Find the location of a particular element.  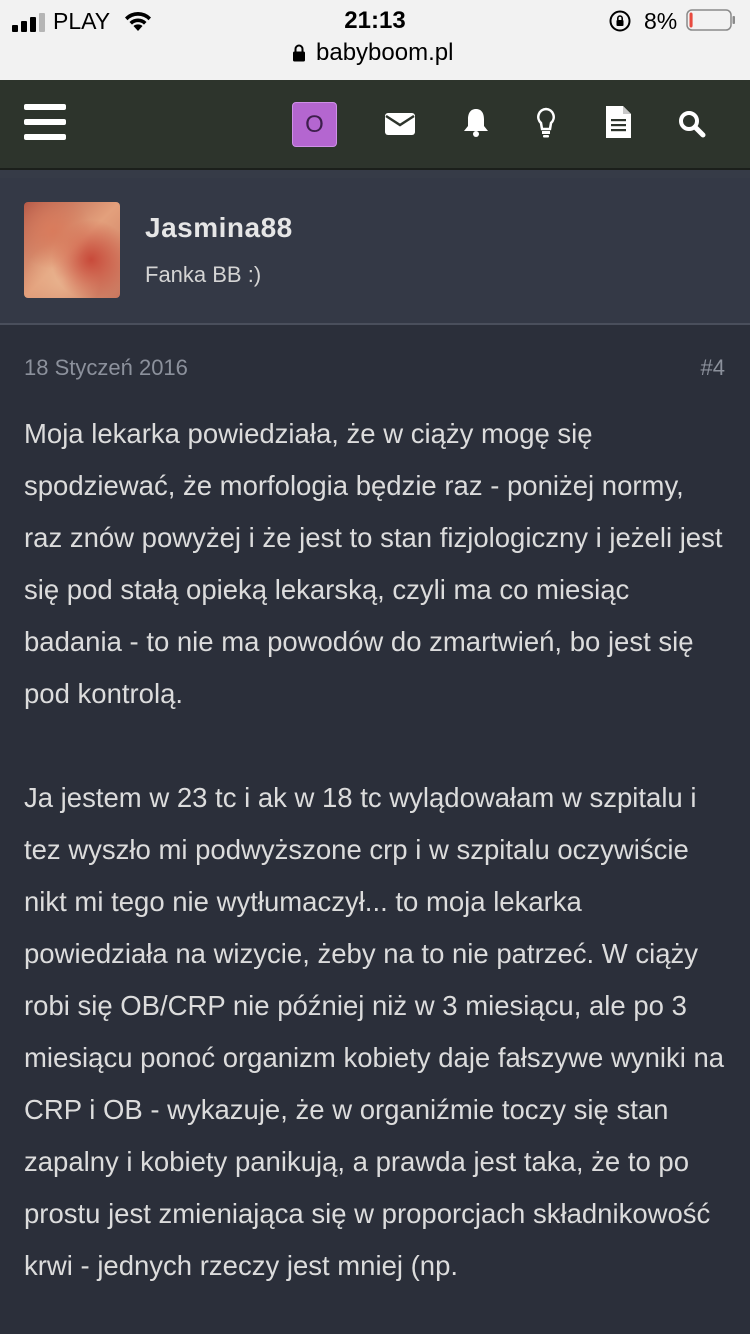

bell-icon is located at coordinates (476, 122).